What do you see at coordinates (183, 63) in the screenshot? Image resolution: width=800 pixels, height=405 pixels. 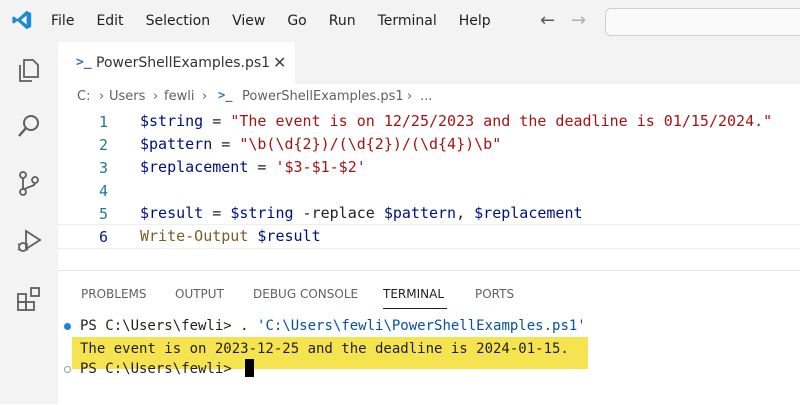 I see `tab-label: PowerShellExamples.ps1` at bounding box center [183, 63].